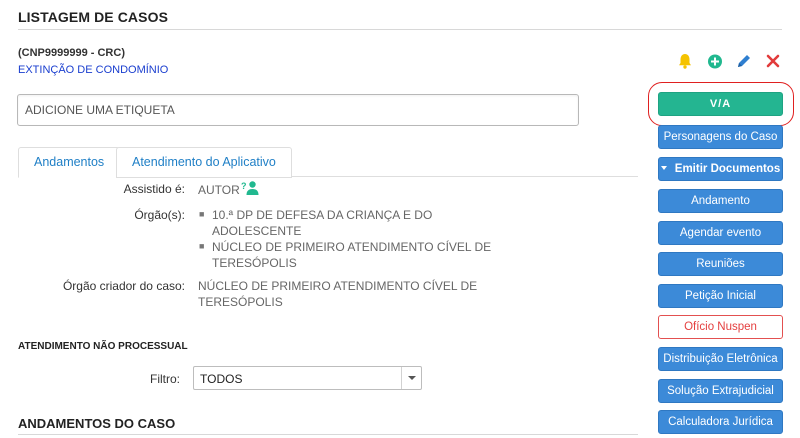 The height and width of the screenshot is (438, 800). I want to click on orgao-criador-line2: TERESÓPOLIS, so click(240, 302).